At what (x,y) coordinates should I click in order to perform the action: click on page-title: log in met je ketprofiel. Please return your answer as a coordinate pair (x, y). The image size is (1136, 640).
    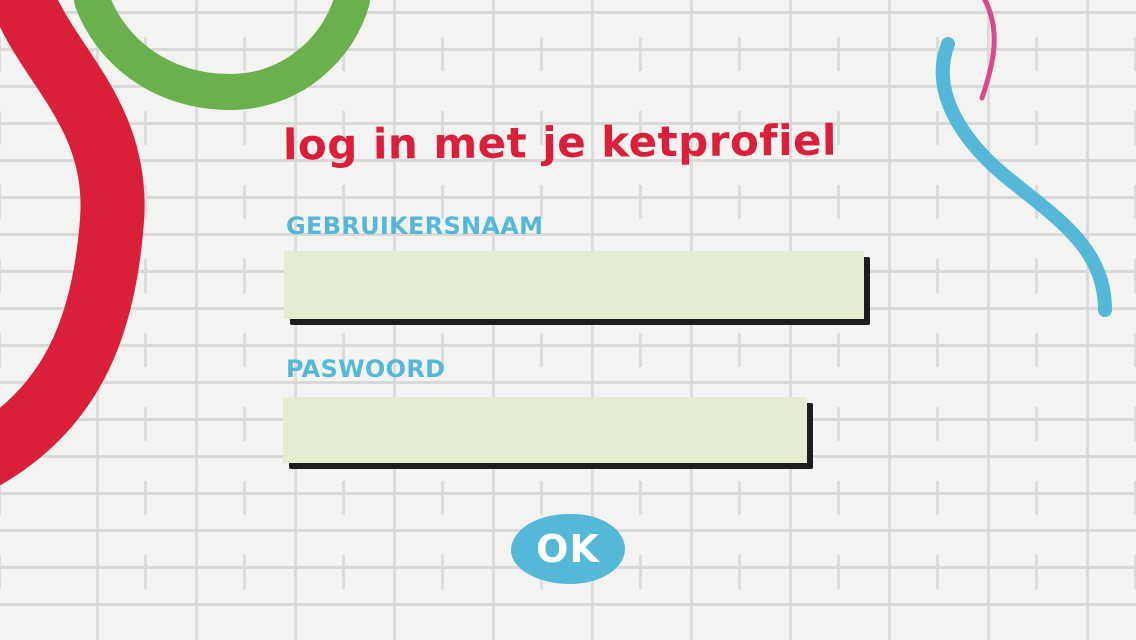
    Looking at the image, I should click on (560, 142).